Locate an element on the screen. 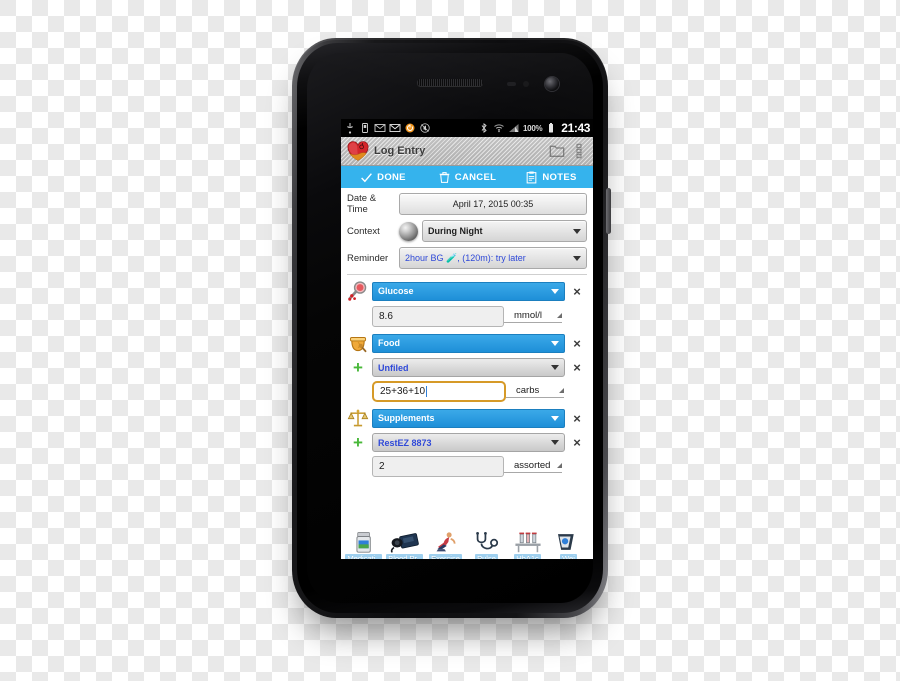 Image resolution: width=900 pixels, height=681 pixels. context-label: Context is located at coordinates (363, 231).